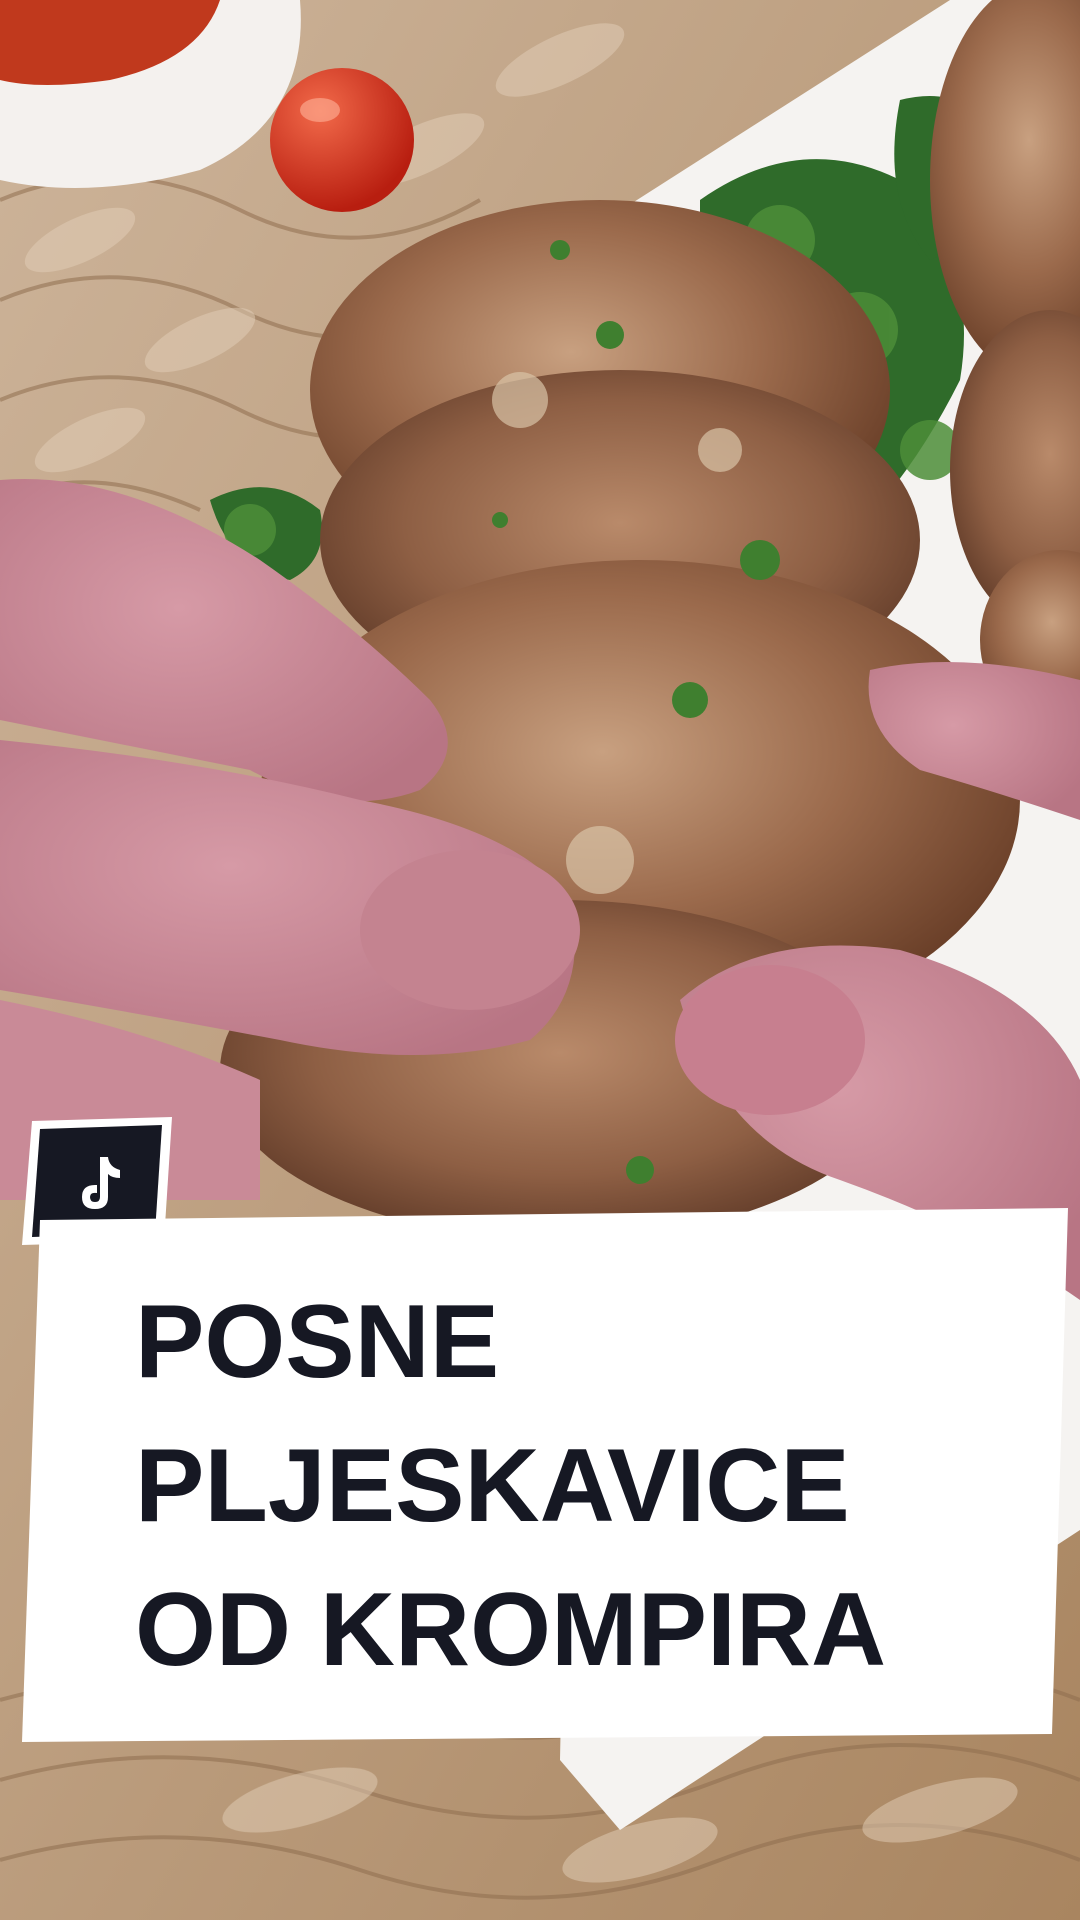 The height and width of the screenshot is (1920, 1080). I want to click on title-line-2: PLJESKAVICE, so click(492, 1486).